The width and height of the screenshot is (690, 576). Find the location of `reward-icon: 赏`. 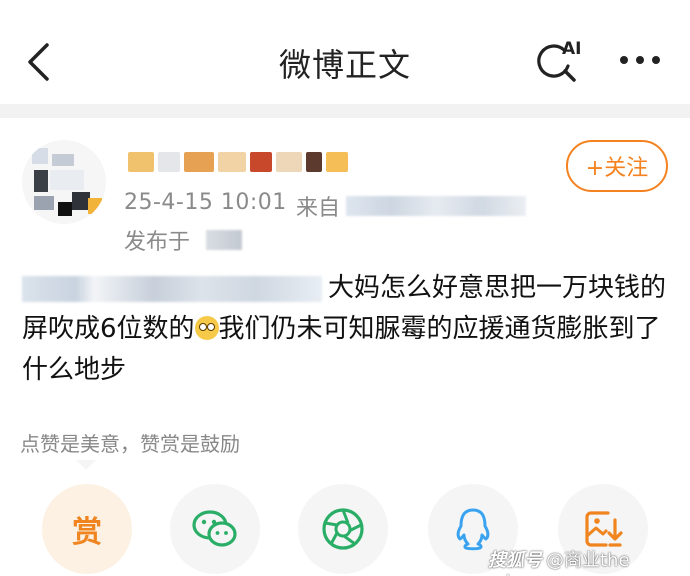

reward-icon: 赏 is located at coordinates (87, 532).